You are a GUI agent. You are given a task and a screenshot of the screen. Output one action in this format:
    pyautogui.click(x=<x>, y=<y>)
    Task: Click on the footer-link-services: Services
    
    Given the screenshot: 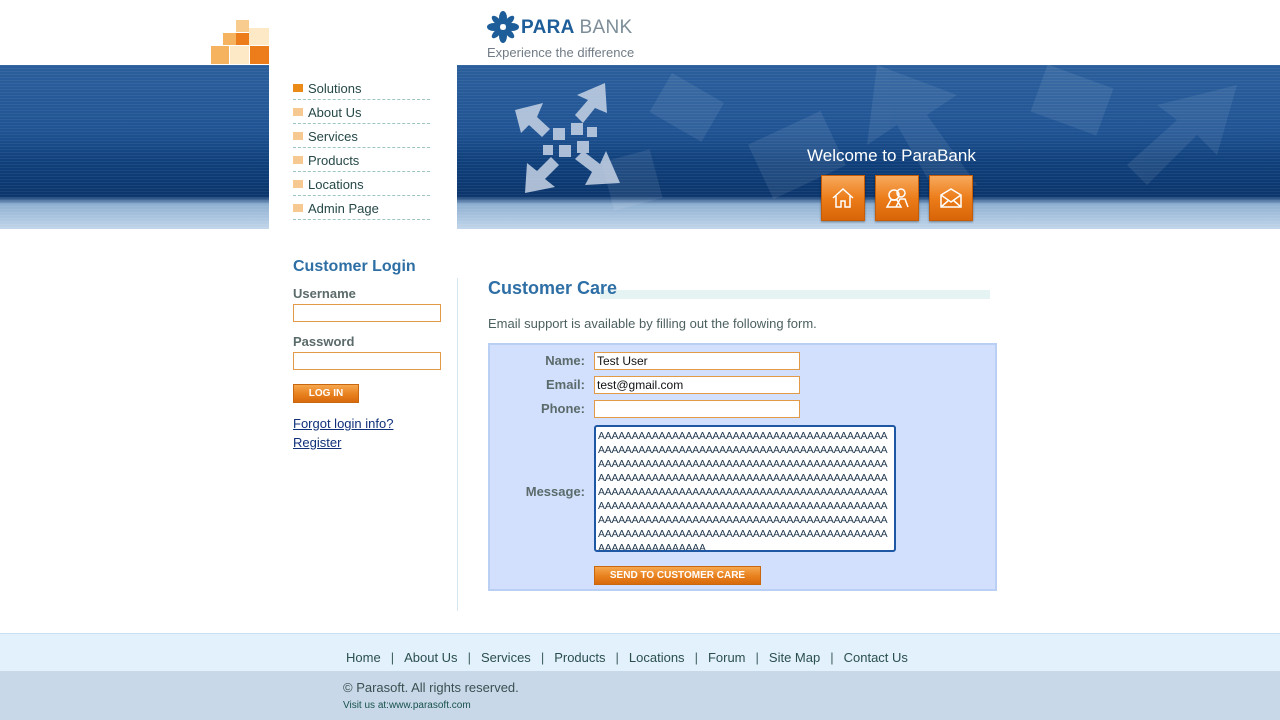 What is the action you would take?
    pyautogui.click(x=506, y=657)
    